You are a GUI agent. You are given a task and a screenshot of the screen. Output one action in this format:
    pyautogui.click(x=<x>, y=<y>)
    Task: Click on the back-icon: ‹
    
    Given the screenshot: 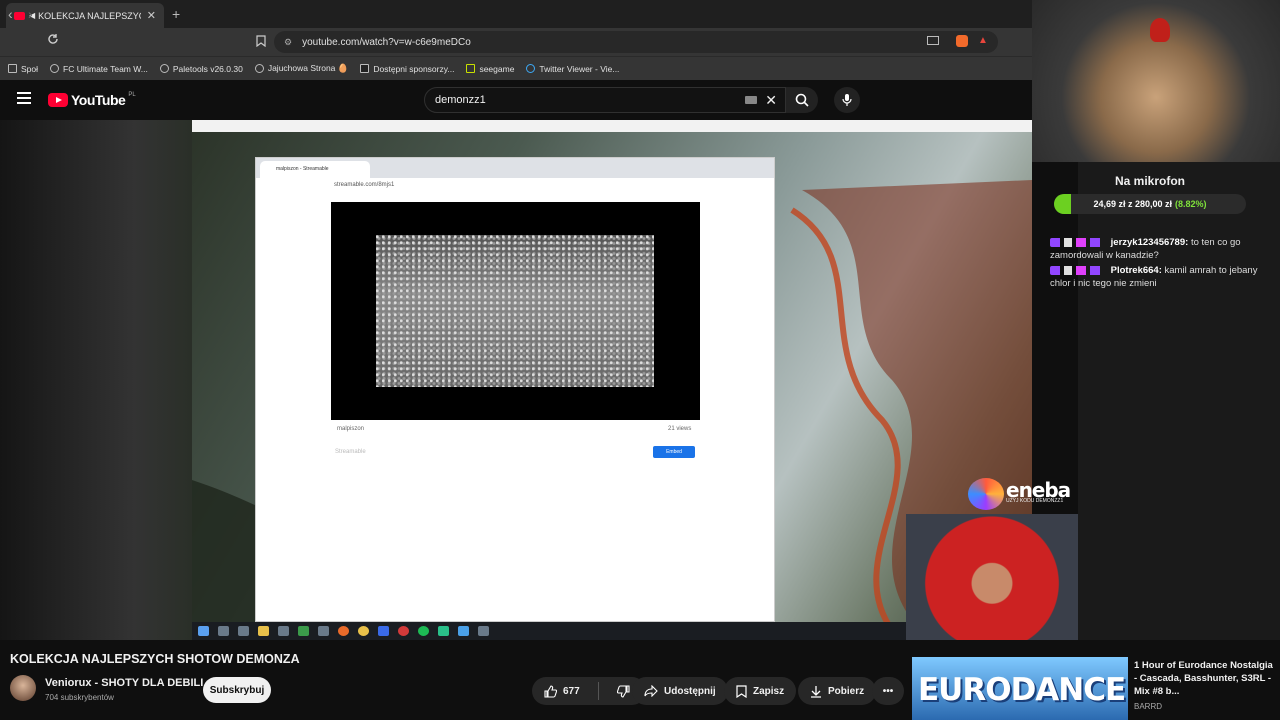 What is the action you would take?
    pyautogui.click(x=10, y=14)
    